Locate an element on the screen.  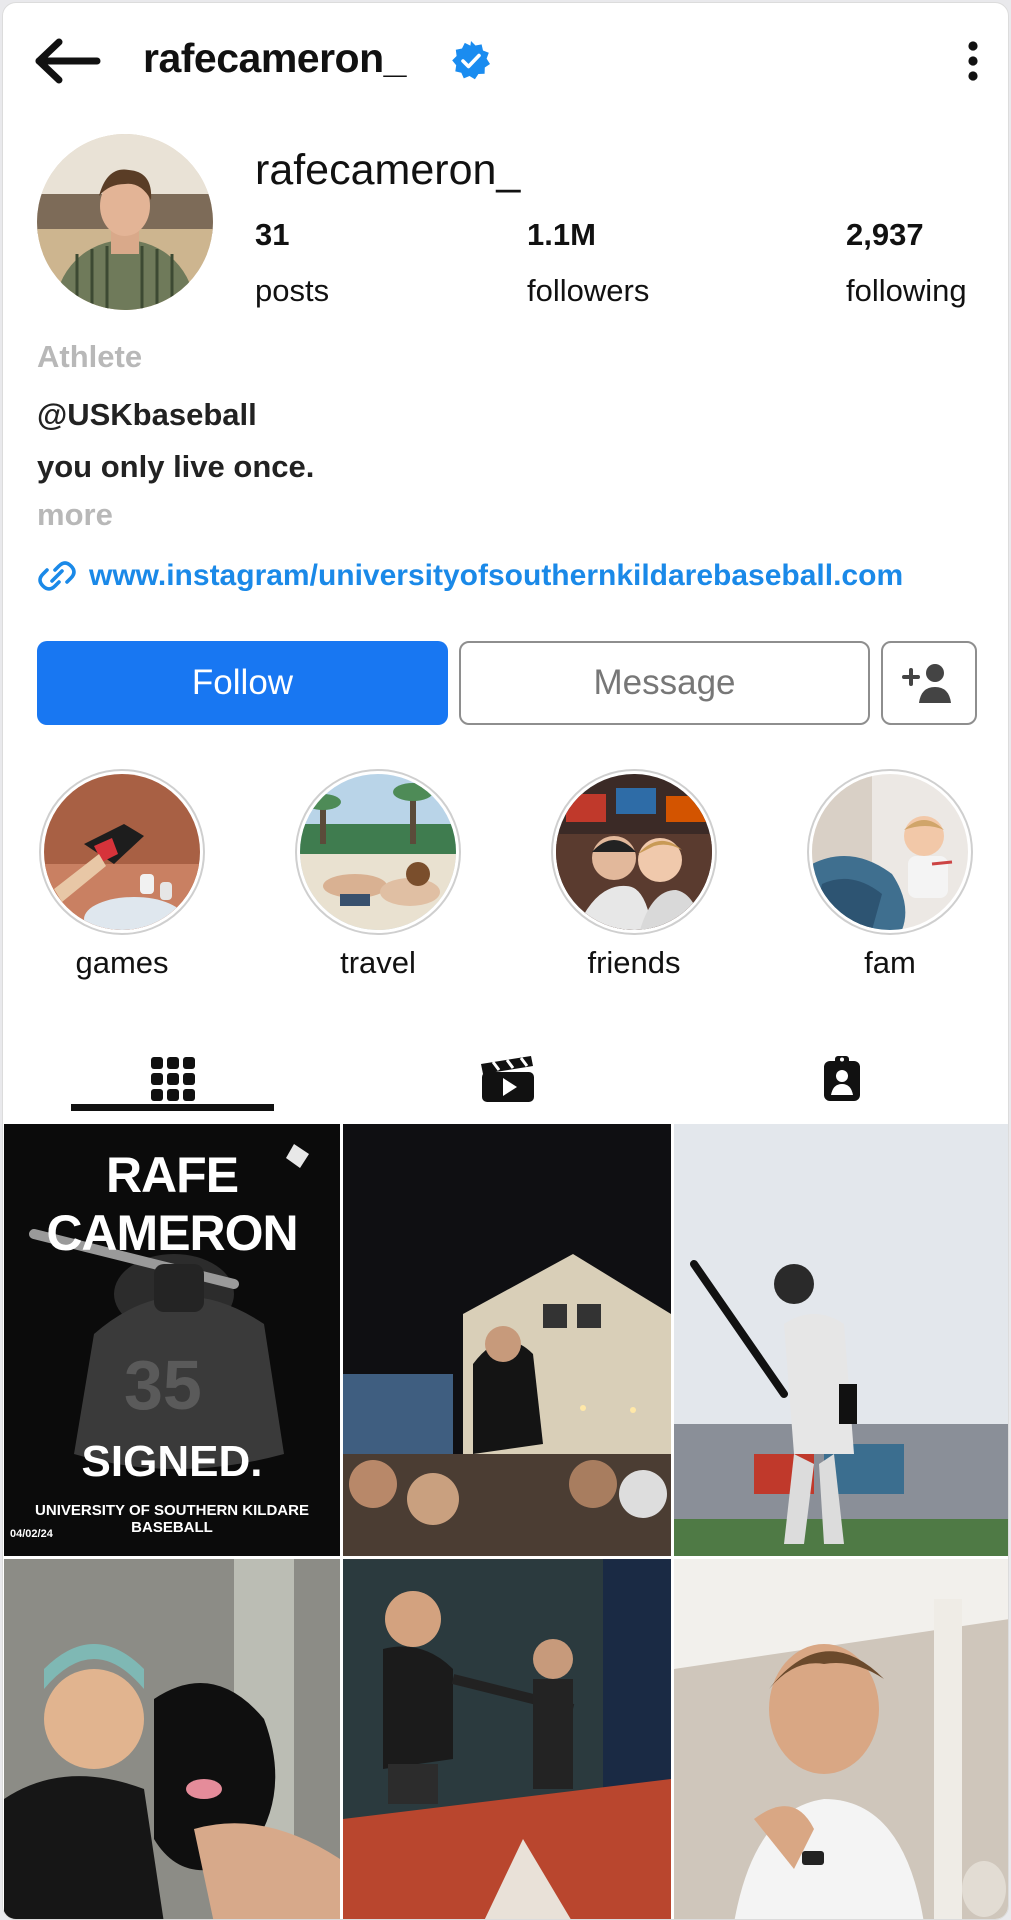
tab-tagged is located at coordinates (842, 1079).